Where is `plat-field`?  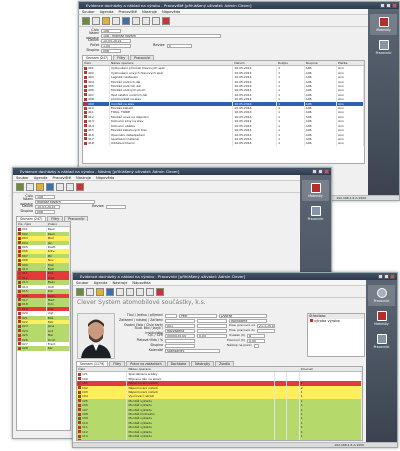
plat-field is located at coordinates (180, 340).